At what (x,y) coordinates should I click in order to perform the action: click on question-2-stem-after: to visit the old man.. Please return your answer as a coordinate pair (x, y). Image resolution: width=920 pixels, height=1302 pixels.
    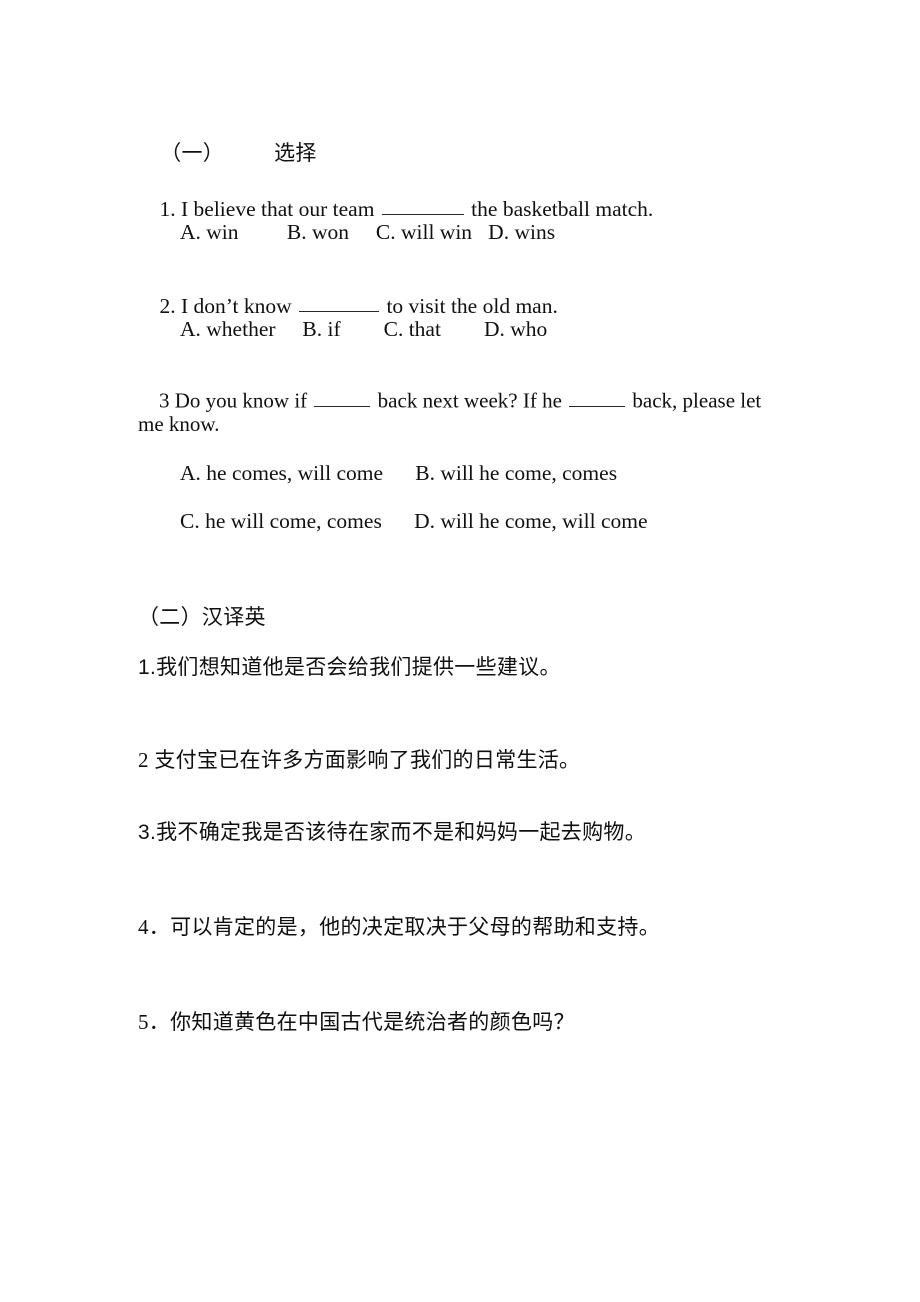
    Looking at the image, I should click on (469, 305).